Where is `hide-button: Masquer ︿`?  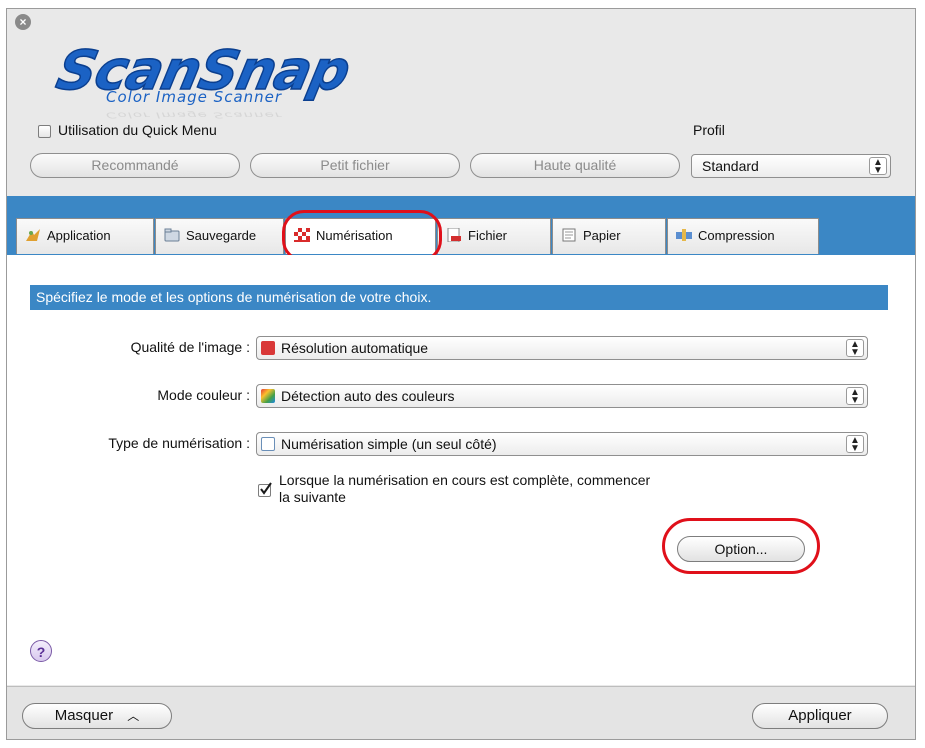
hide-button: Masquer ︿ is located at coordinates (97, 716).